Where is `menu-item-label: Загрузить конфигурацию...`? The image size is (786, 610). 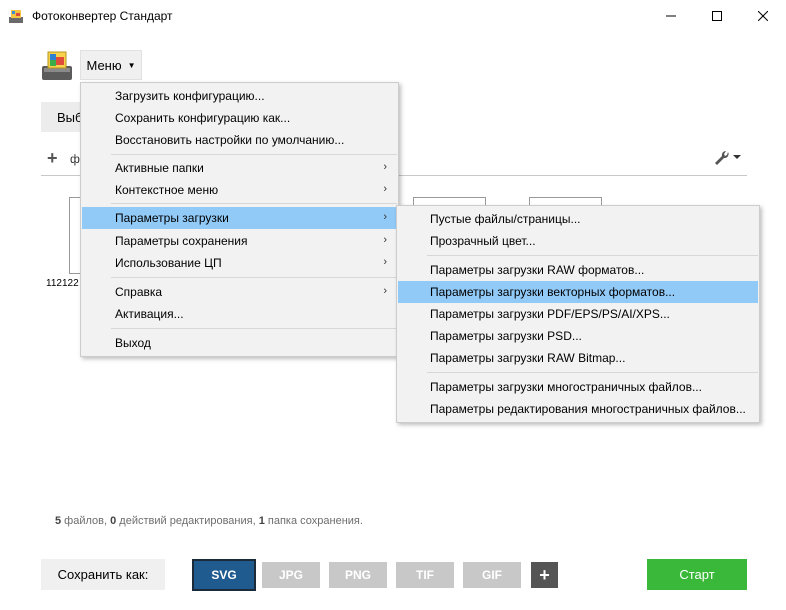 menu-item-label: Загрузить конфигурацию... is located at coordinates (190, 96).